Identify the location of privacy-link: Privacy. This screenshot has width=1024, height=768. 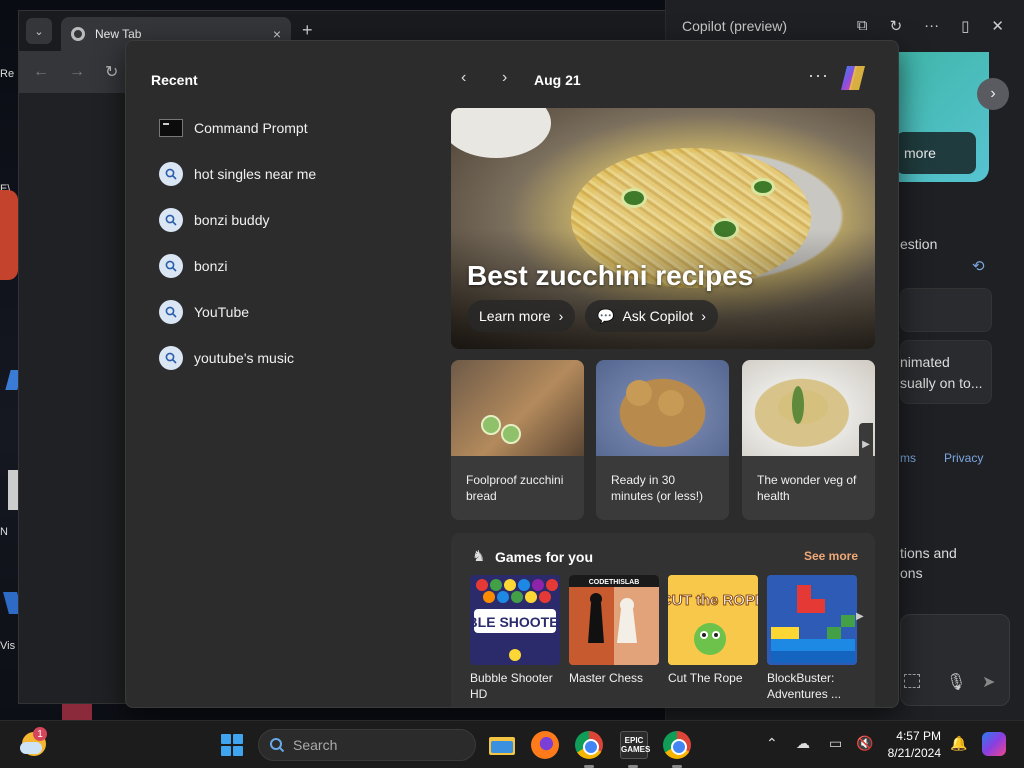
(963, 458).